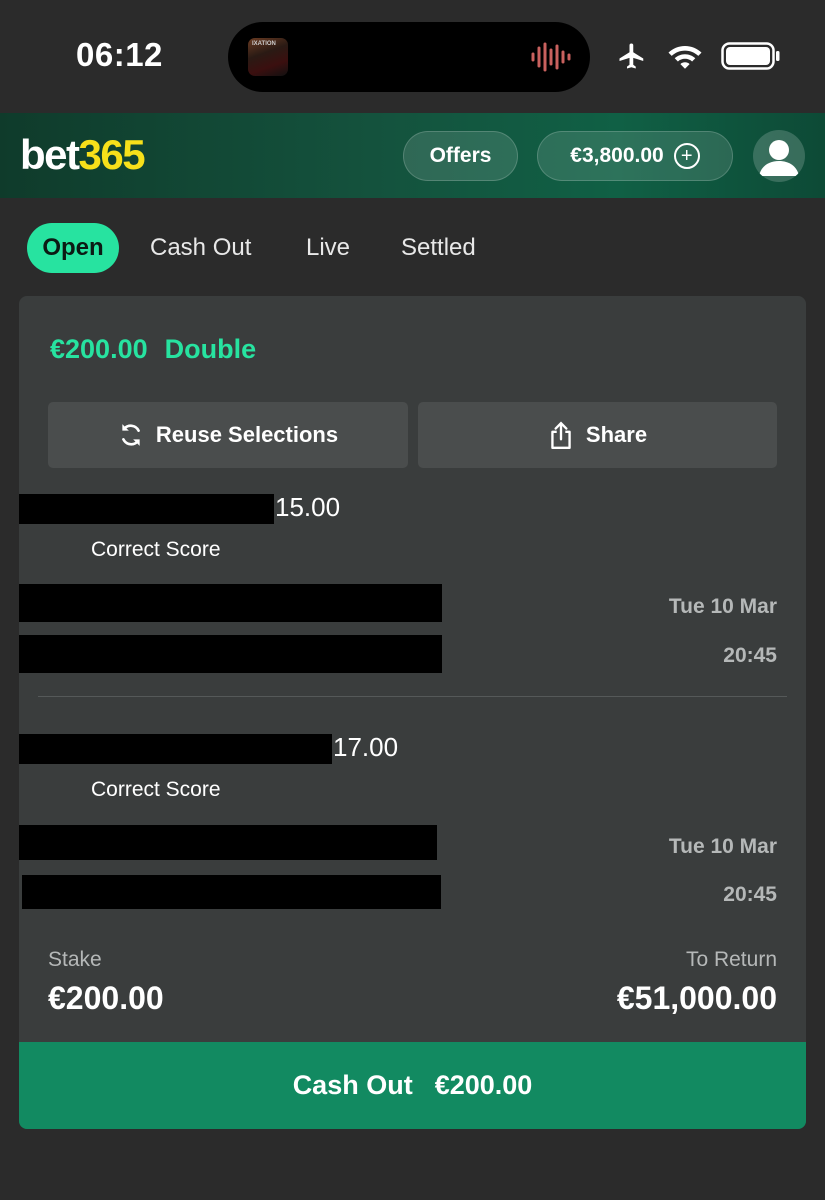 The height and width of the screenshot is (1200, 825). Describe the element at coordinates (264, 44) in the screenshot. I see `artwork-text: IXATION` at that location.